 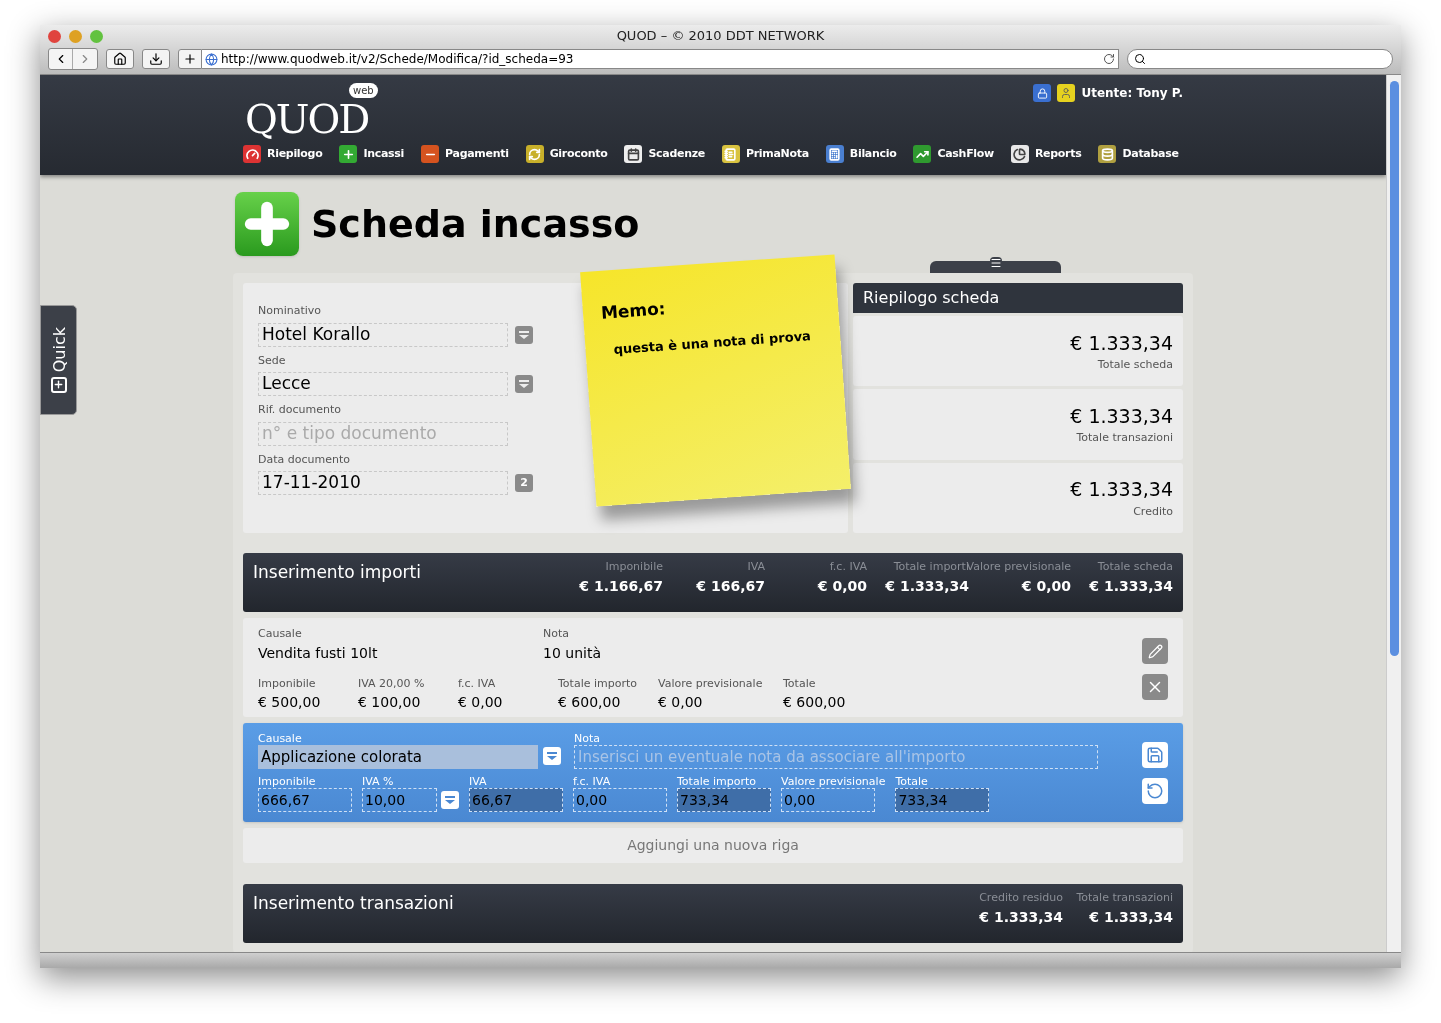 I want to click on section-title: Inserimento transazioni, so click(x=353, y=903).